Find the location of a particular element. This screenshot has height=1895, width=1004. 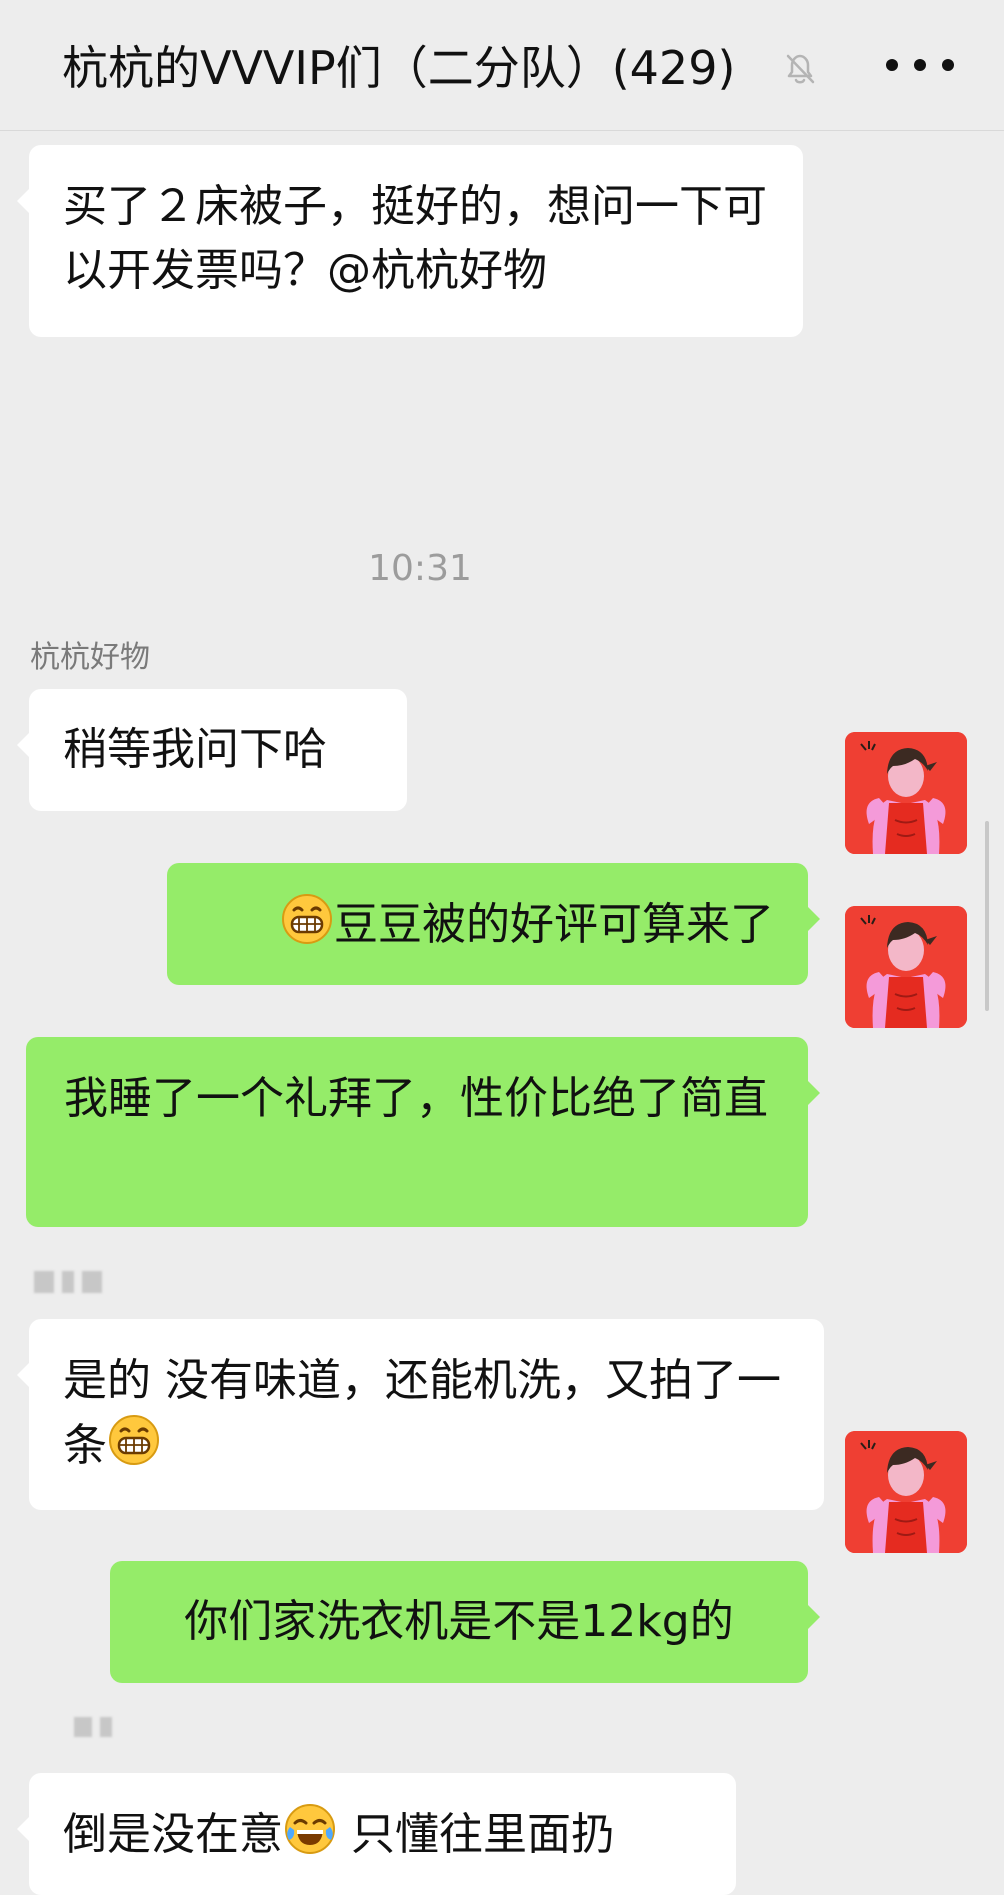

message-text: 豆豆被的好评可算来了 is located at coordinates (554, 924).